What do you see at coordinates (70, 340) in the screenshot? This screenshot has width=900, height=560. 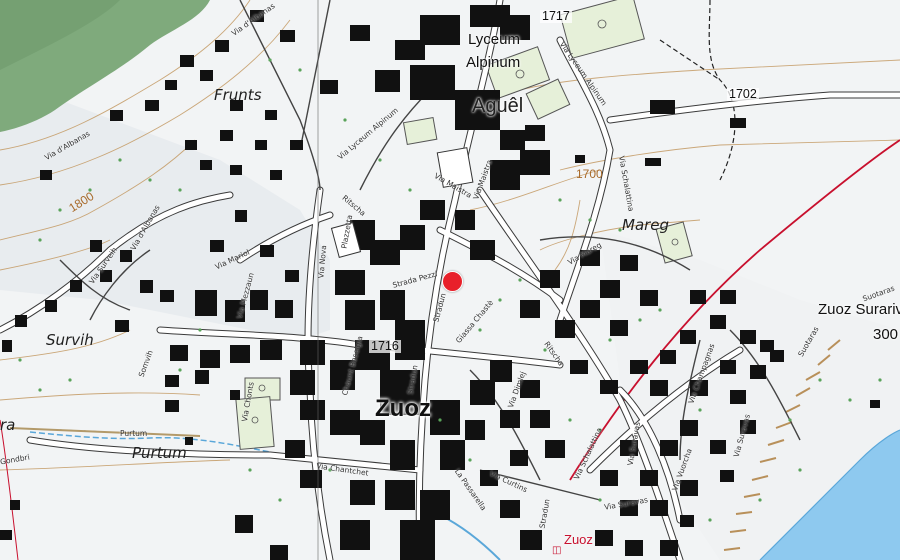 I see `place-label-survih: Survih` at bounding box center [70, 340].